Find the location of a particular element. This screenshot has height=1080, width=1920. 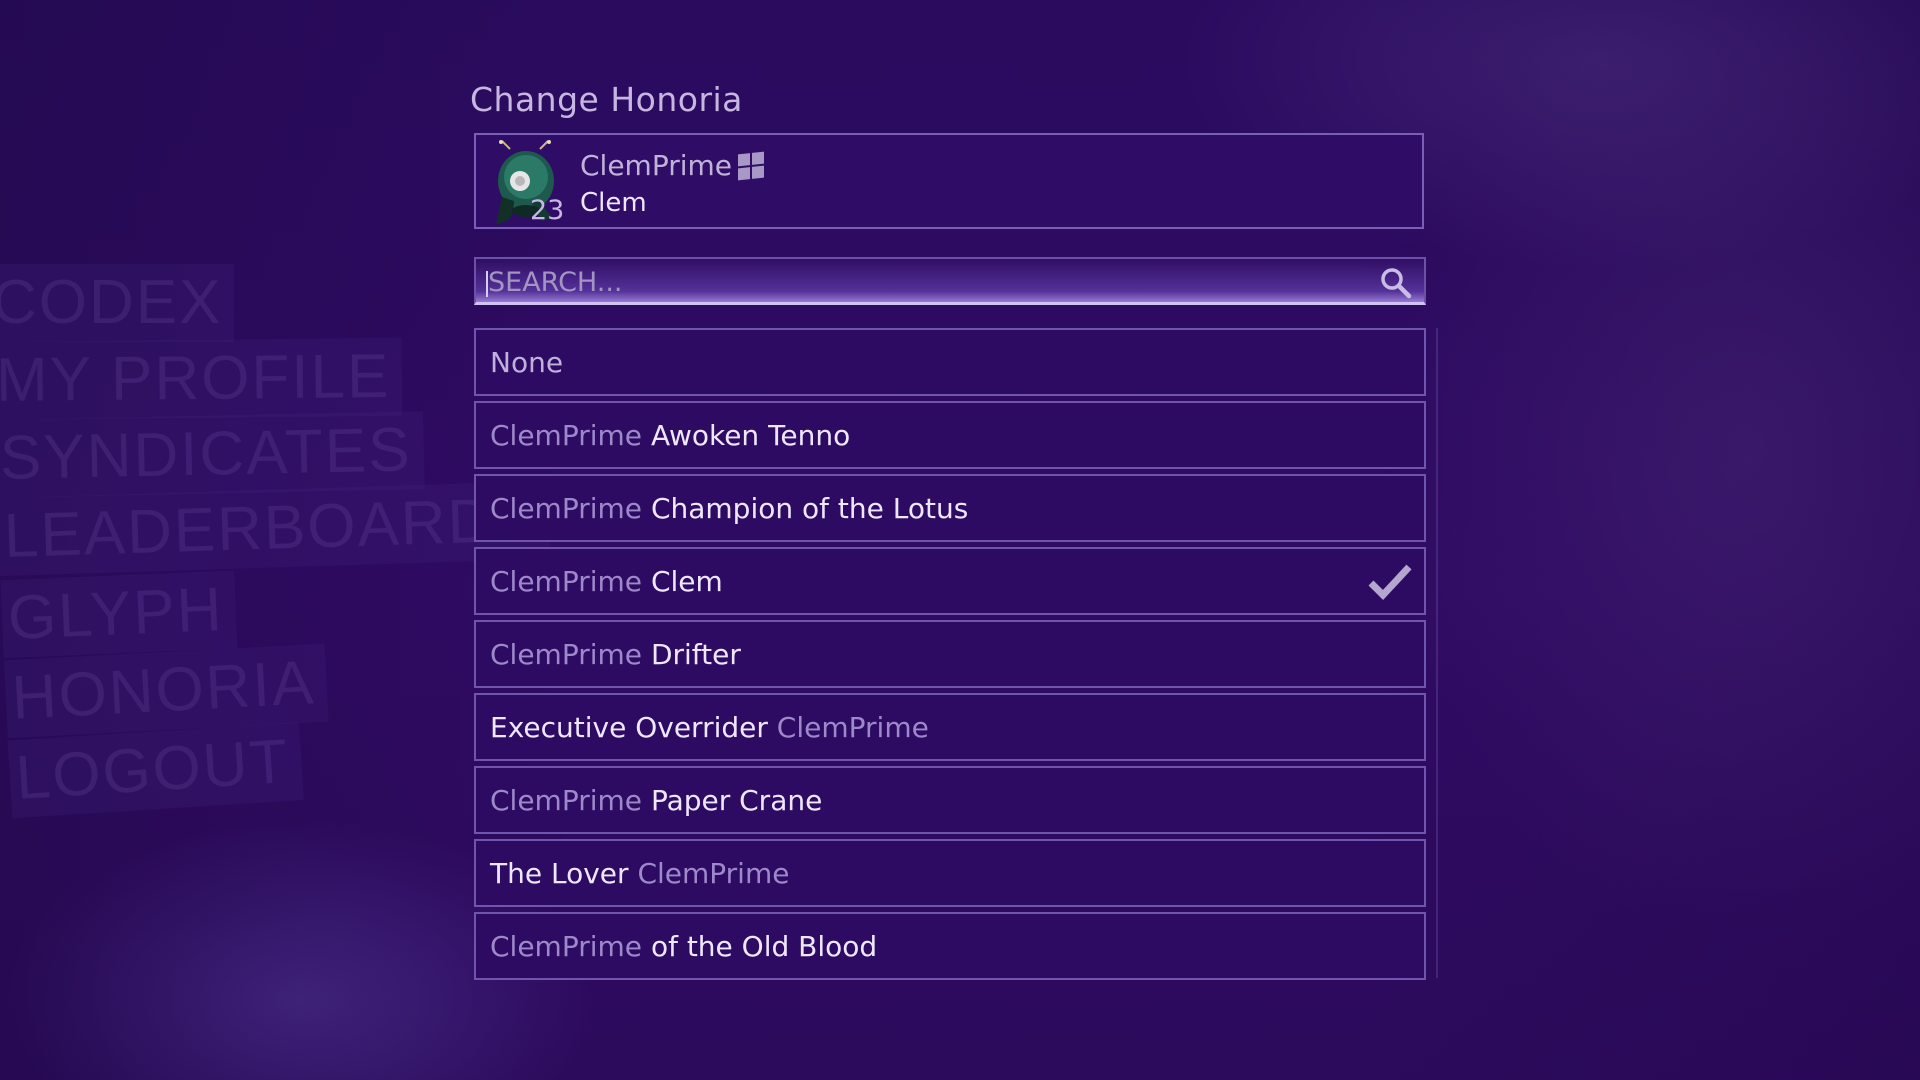

honoria-option: ClemPrime Drifter is located at coordinates (950, 654).